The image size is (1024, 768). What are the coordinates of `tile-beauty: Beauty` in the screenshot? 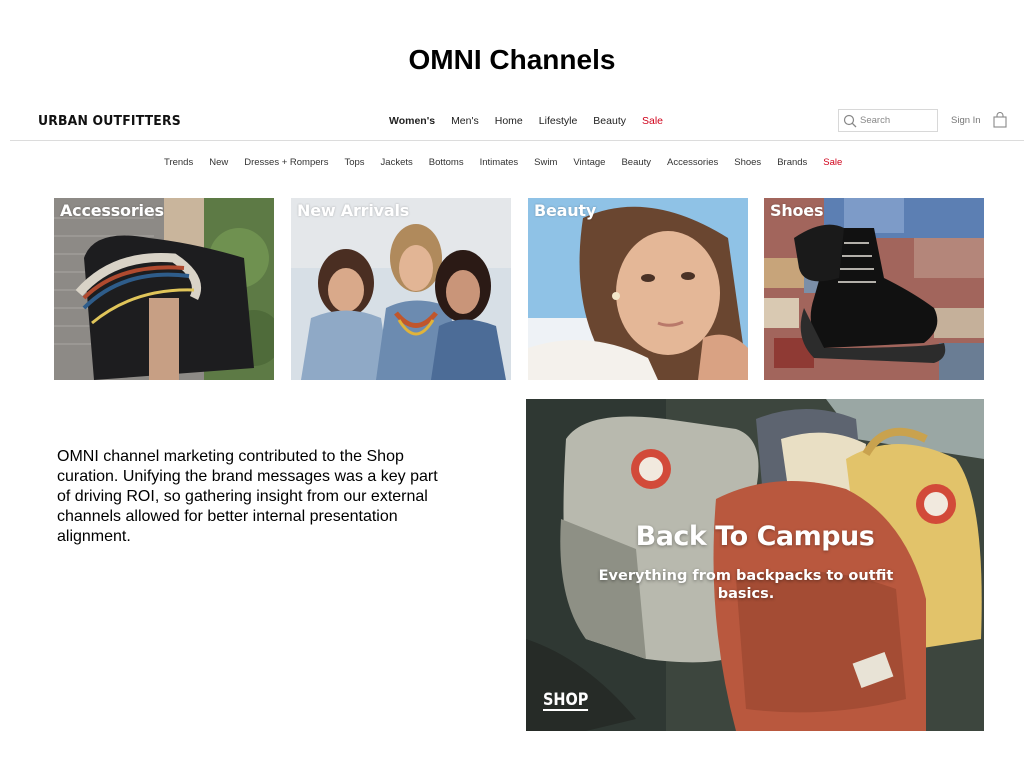 It's located at (638, 289).